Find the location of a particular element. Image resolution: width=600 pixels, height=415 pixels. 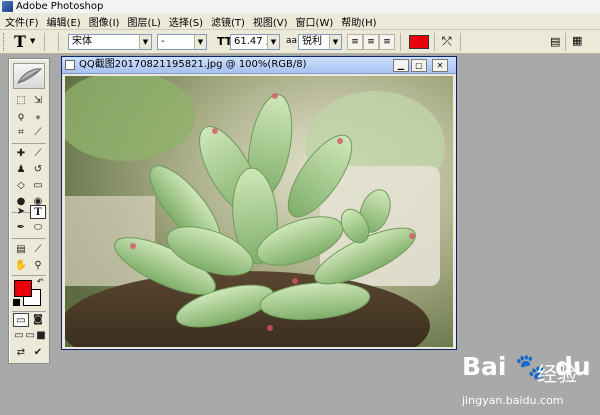

notes-tool-icon: ▤ is located at coordinates (21, 250).